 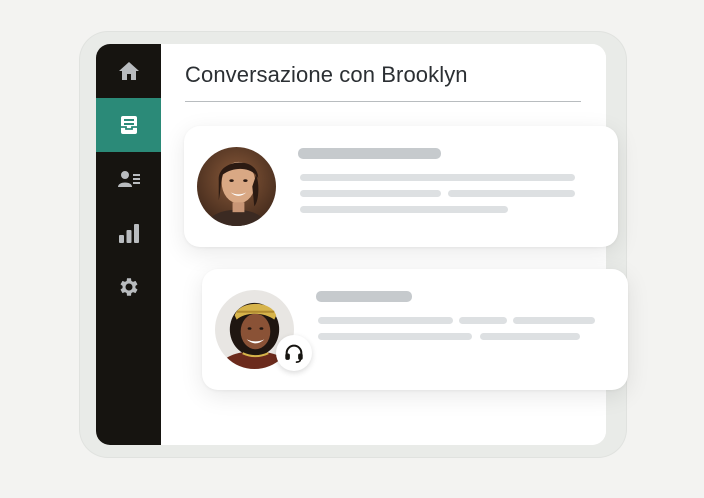 I want to click on bar-chart-icon, so click(x=128, y=233).